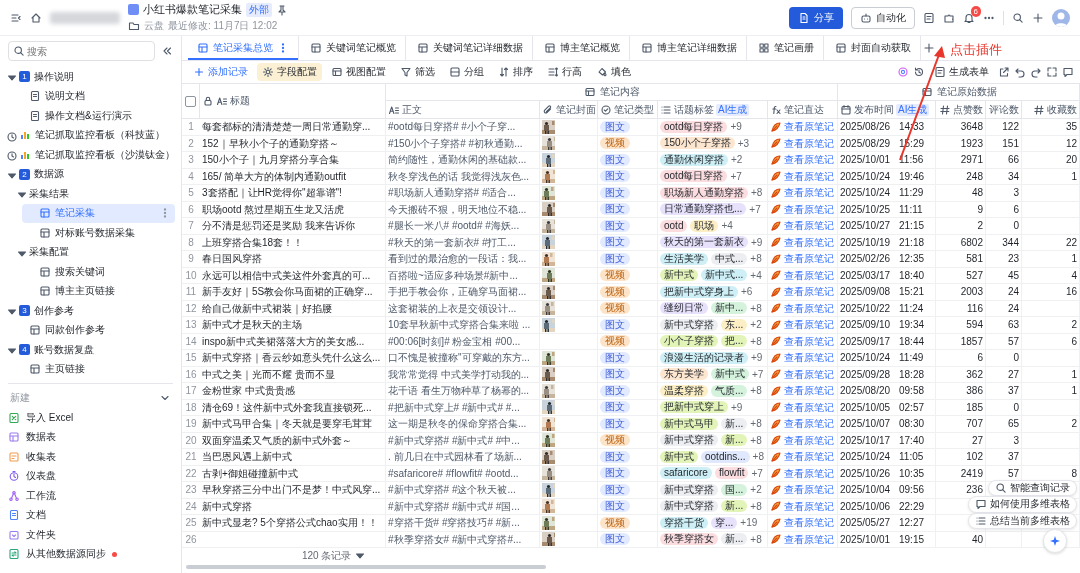 The image size is (1080, 573). Describe the element at coordinates (417, 72) in the screenshot. I see `toolbar-button: 筛选` at that location.